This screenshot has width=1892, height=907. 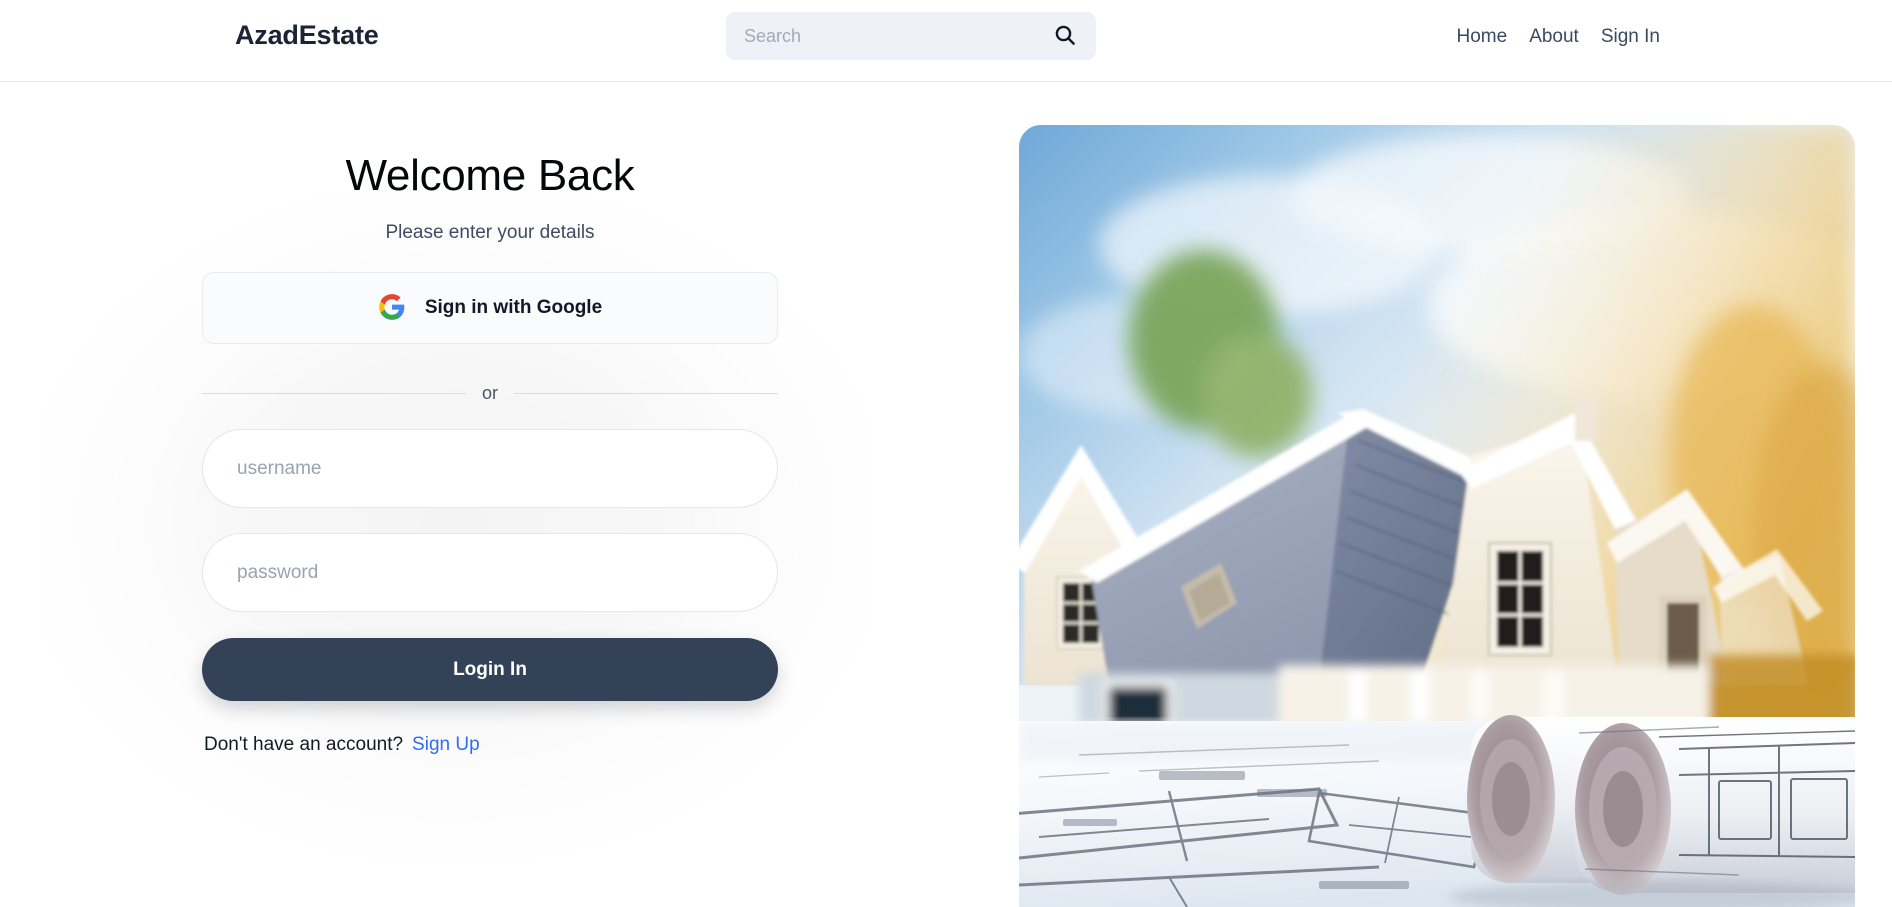 What do you see at coordinates (490, 232) in the screenshot?
I see `page-subtitle: Please enter your details` at bounding box center [490, 232].